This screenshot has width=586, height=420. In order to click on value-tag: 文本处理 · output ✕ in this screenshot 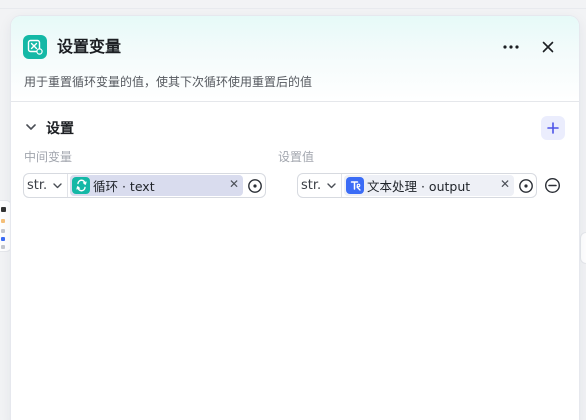, I will do `click(429, 185)`.